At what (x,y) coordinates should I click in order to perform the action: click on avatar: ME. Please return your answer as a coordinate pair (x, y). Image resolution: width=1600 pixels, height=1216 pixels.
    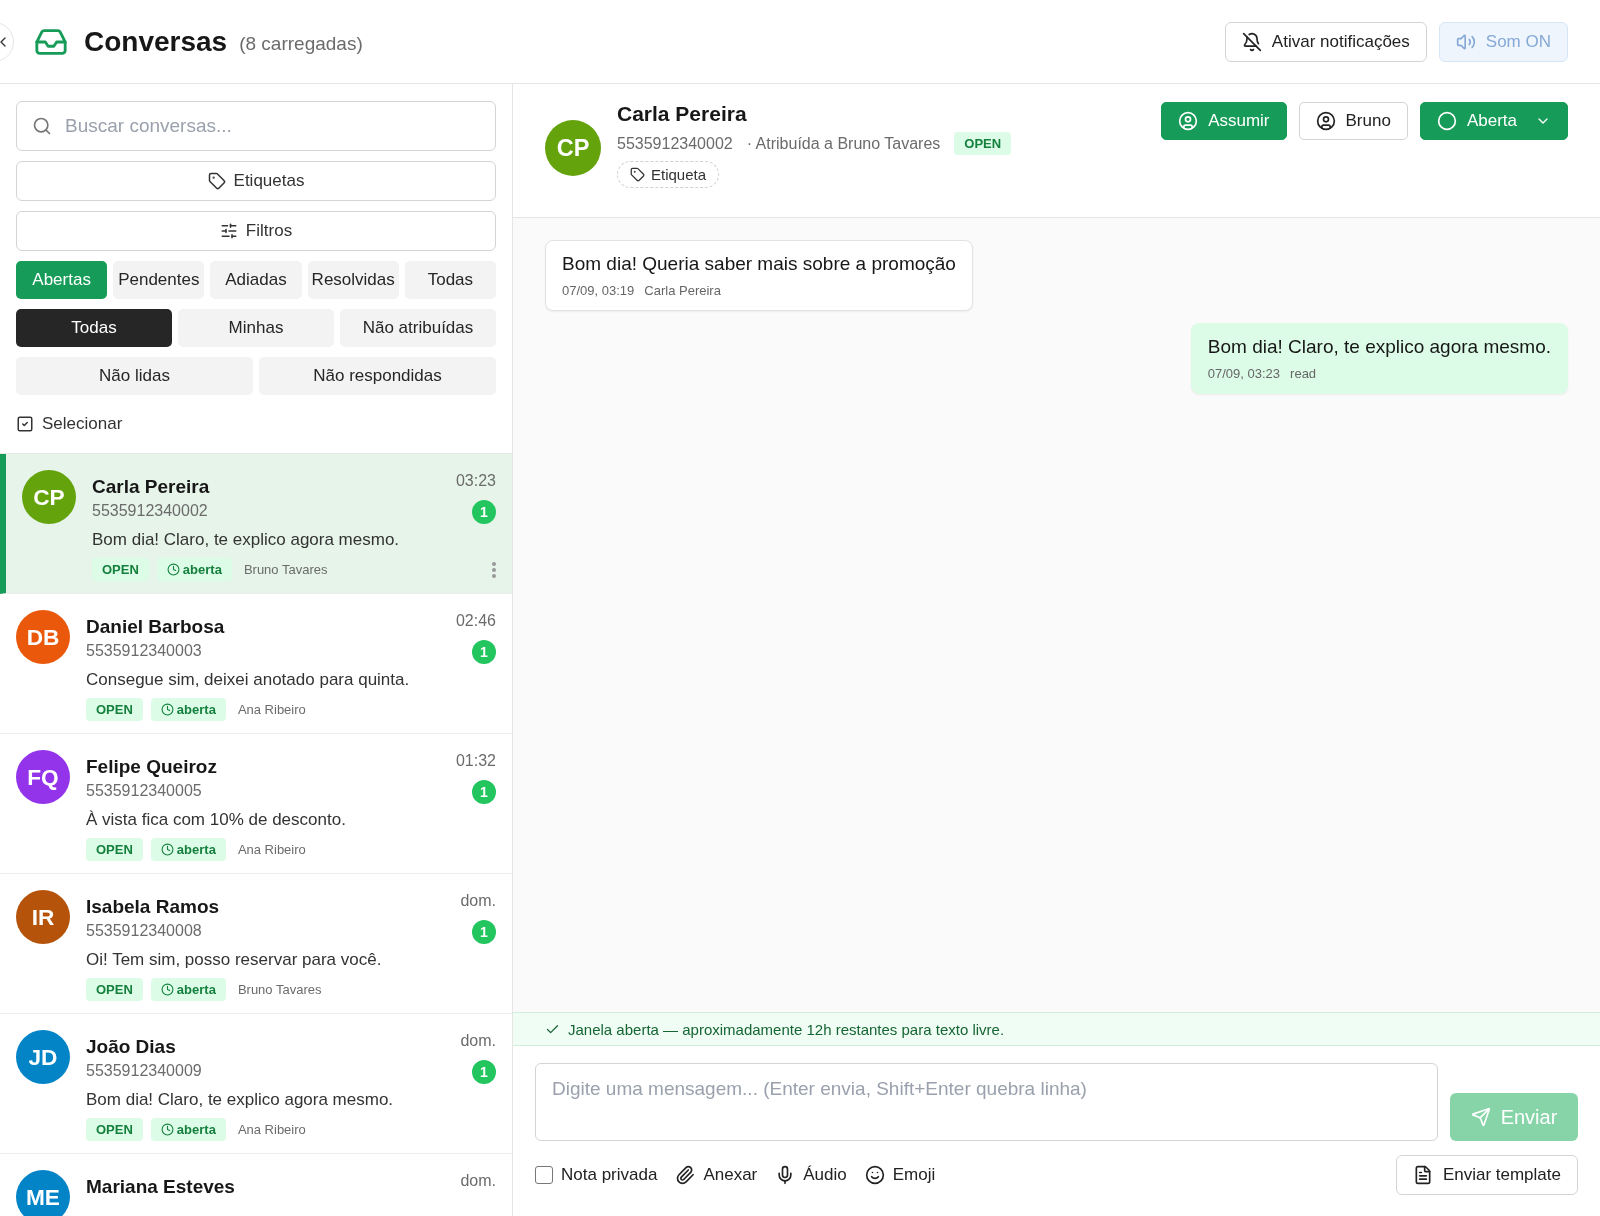
    Looking at the image, I should click on (43, 1193).